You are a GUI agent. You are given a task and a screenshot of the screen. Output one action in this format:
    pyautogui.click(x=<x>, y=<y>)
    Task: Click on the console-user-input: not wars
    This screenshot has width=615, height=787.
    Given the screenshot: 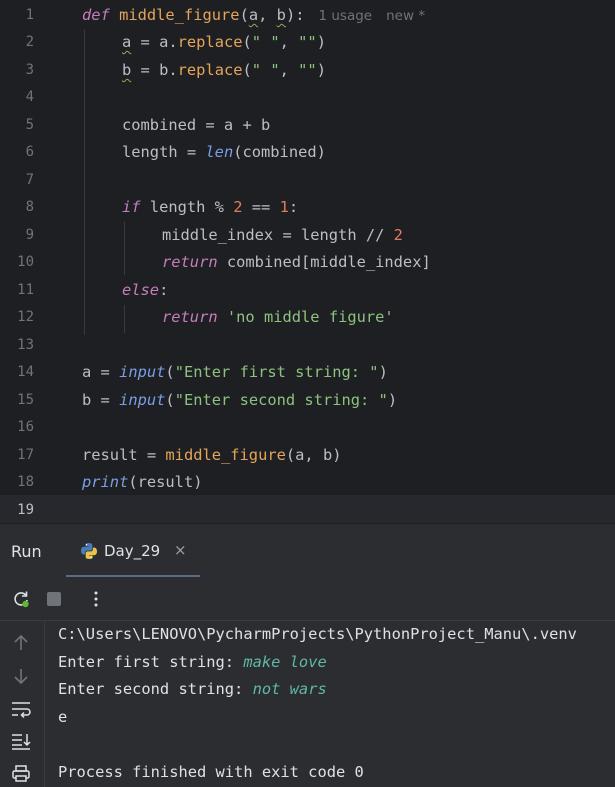 What is the action you would take?
    pyautogui.click(x=289, y=689)
    